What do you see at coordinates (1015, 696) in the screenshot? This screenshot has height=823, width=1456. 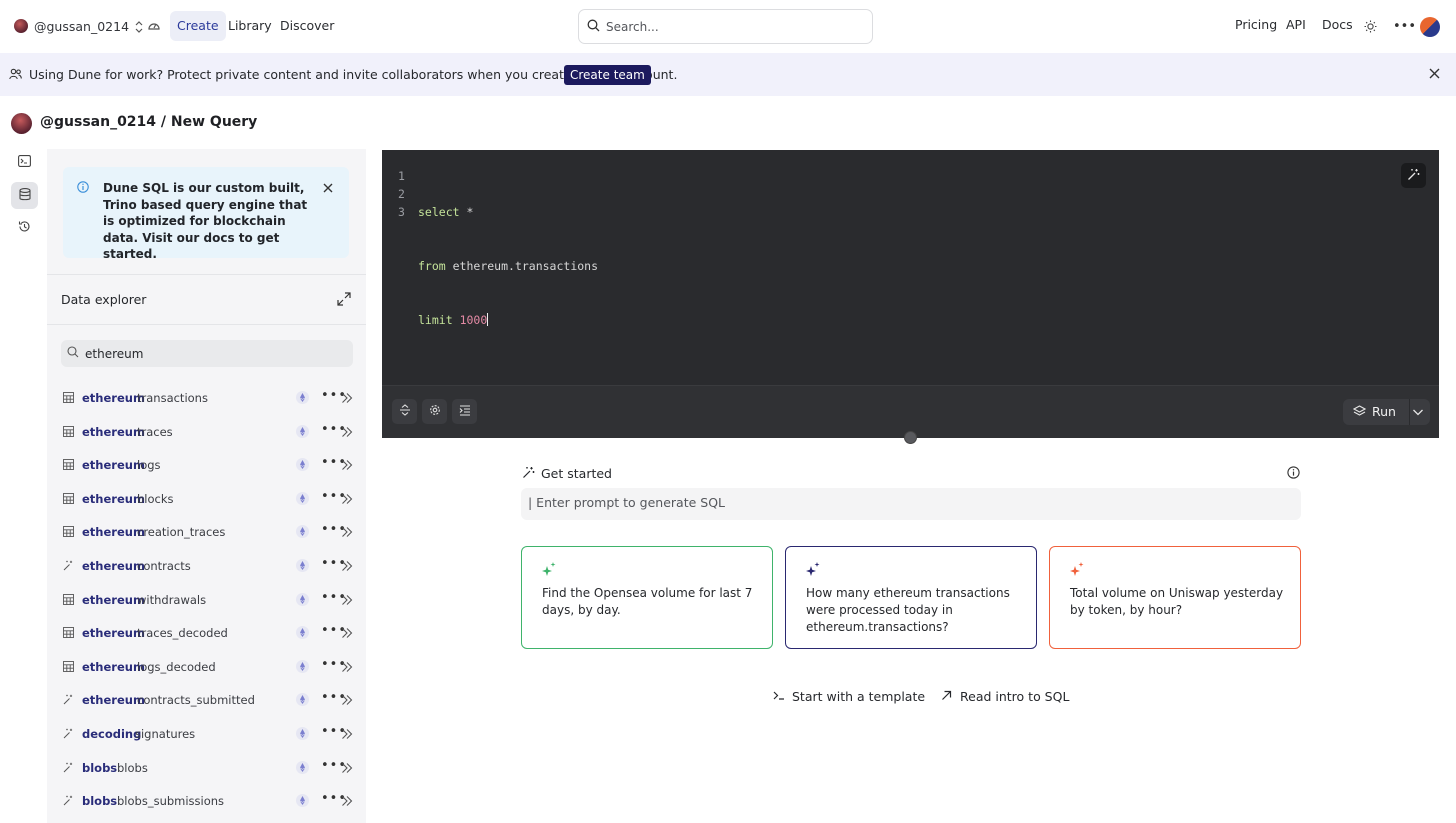 I see `intro-sql-label: Read intro to SQL` at bounding box center [1015, 696].